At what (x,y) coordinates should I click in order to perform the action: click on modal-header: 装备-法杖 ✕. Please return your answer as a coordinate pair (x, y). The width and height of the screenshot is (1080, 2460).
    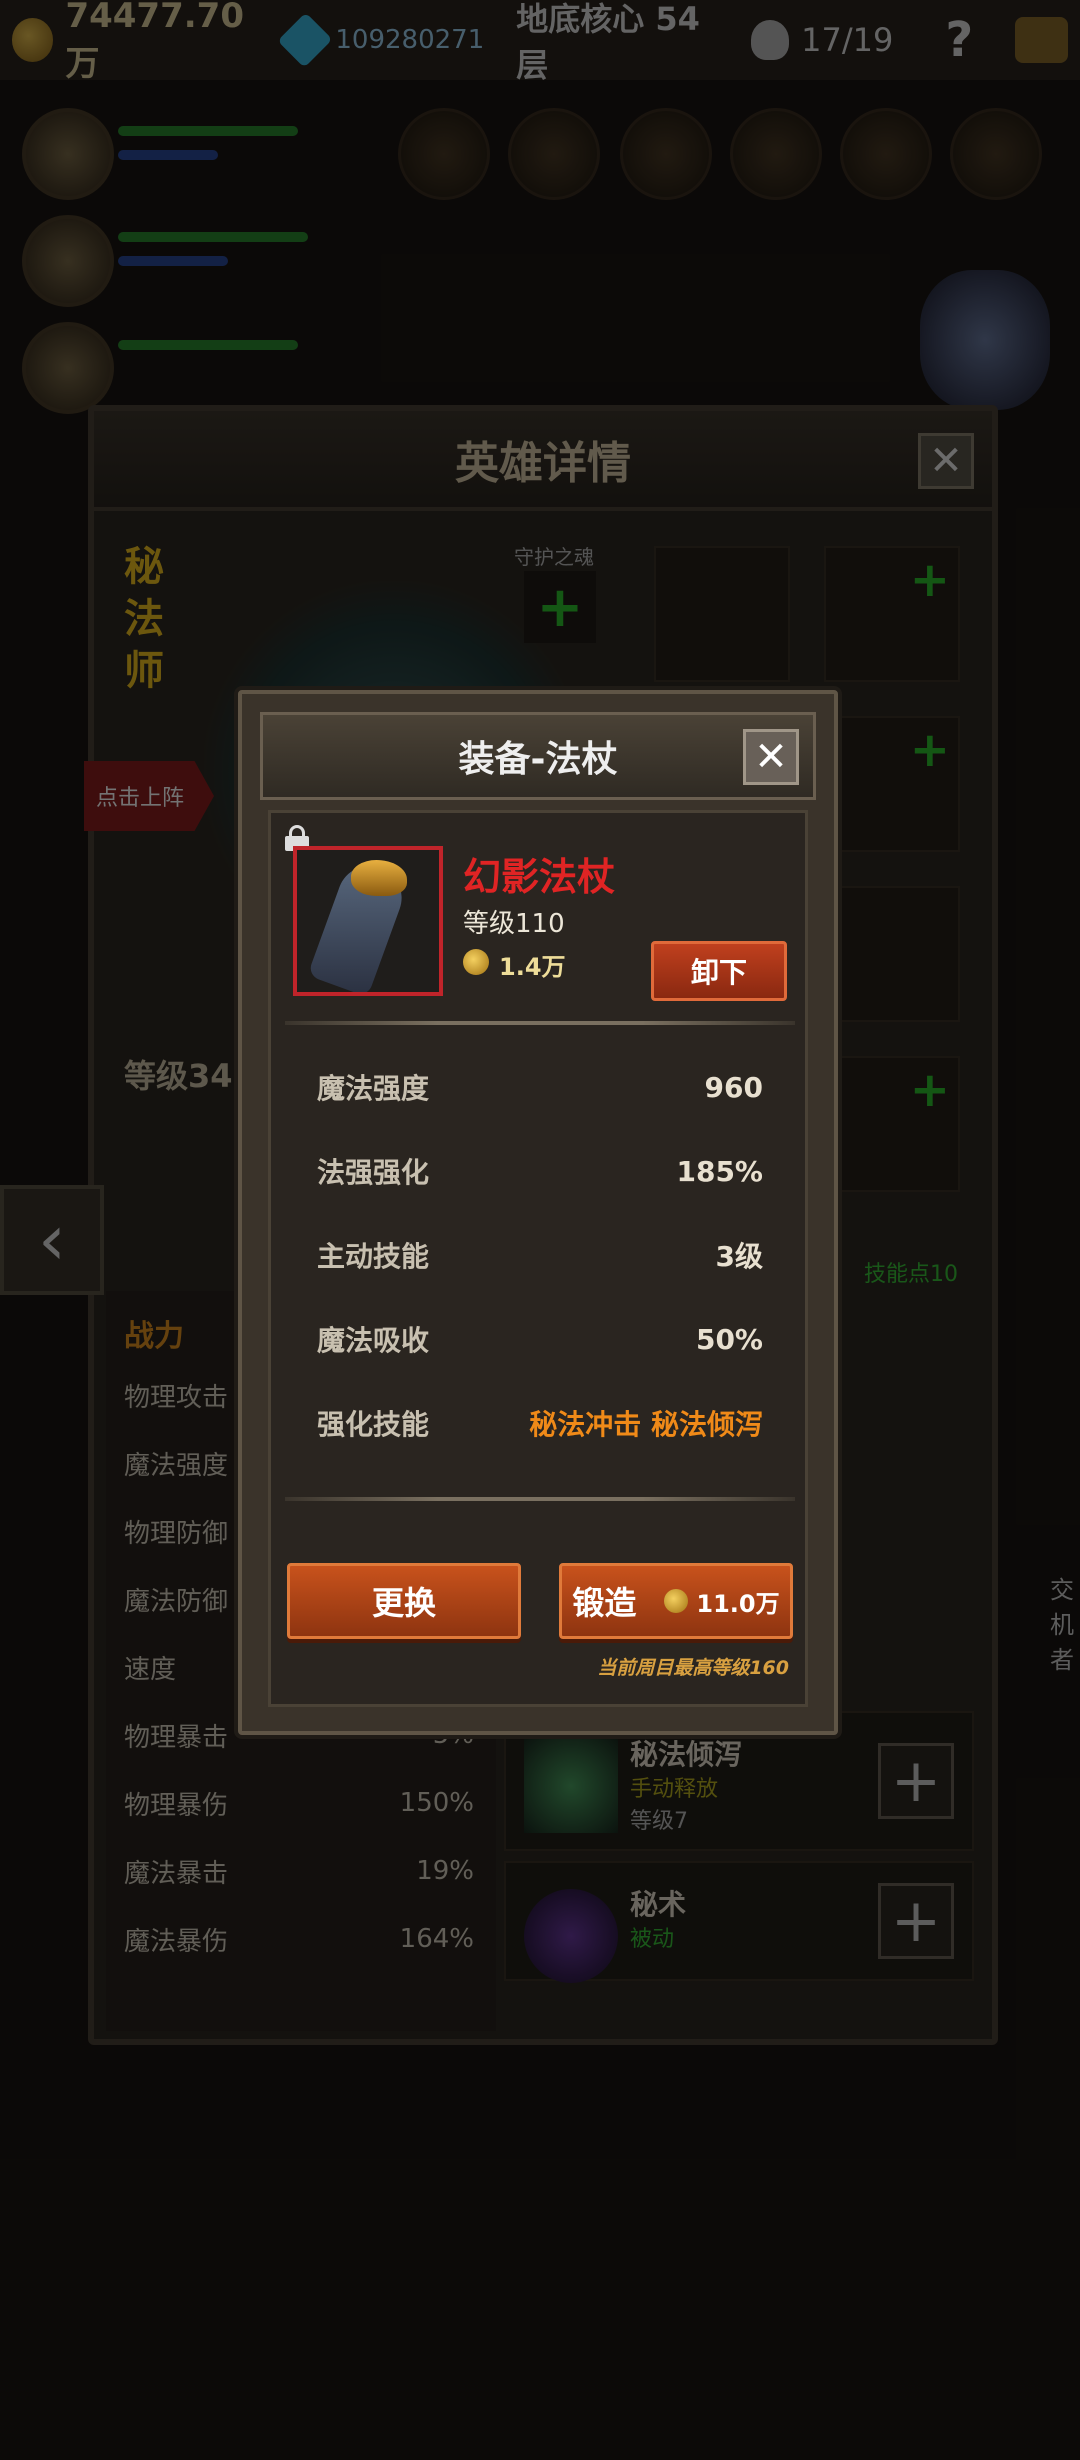
    Looking at the image, I should click on (538, 756).